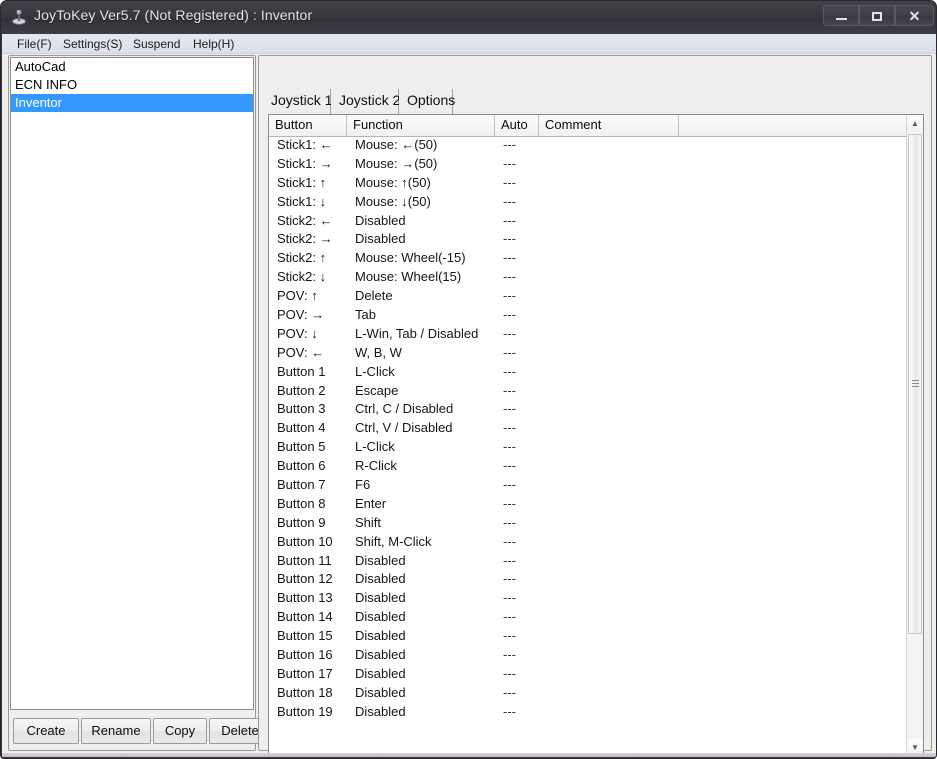 This screenshot has width=937, height=759. Describe the element at coordinates (427, 101) in the screenshot. I see `tab-options: Options` at that location.